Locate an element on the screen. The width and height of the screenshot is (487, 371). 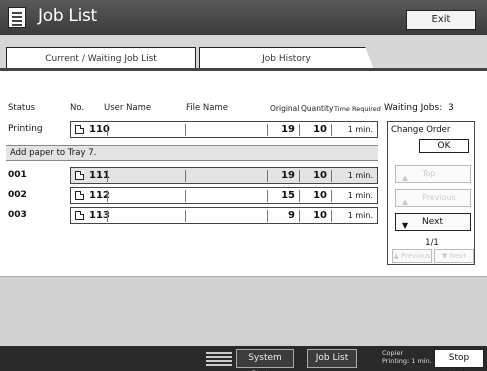
tab-job-history: Job History is located at coordinates (286, 58).